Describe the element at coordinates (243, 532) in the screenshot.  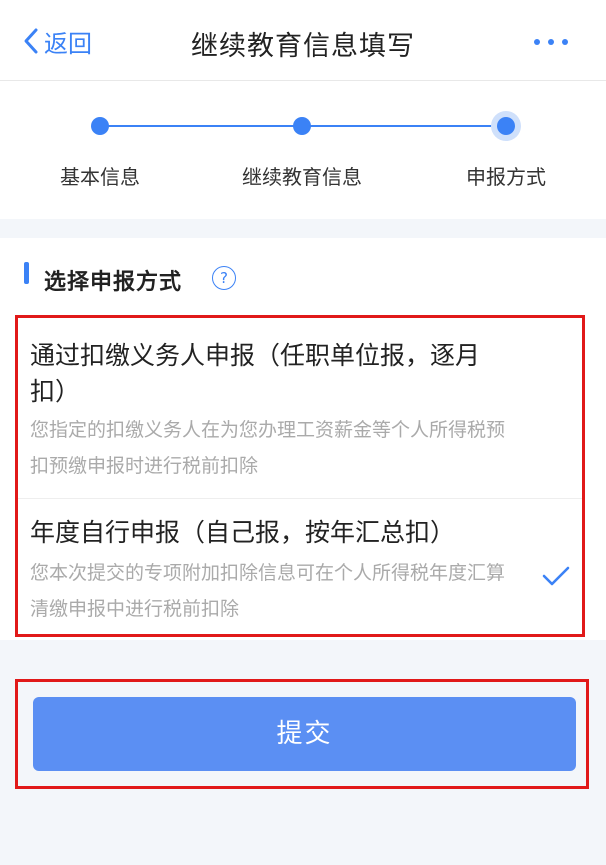
I see `option-title: 年度自行申报（自己报，按年汇总扣）` at that location.